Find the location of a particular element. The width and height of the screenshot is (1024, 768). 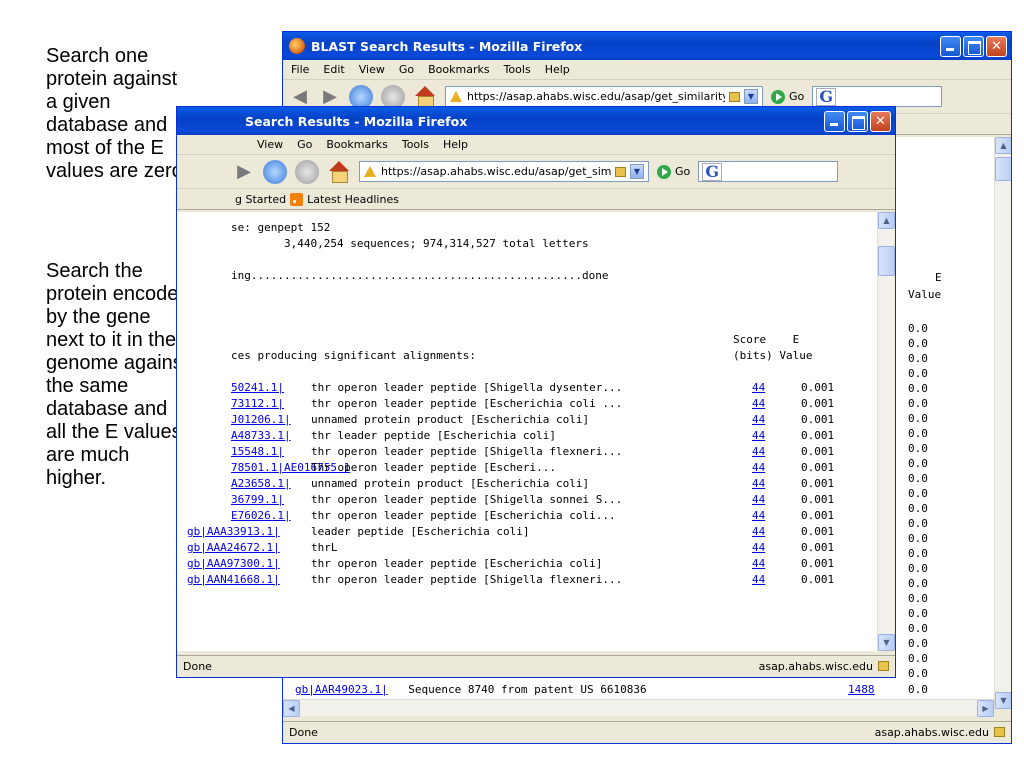

menu-edit: Edit is located at coordinates (333, 69).